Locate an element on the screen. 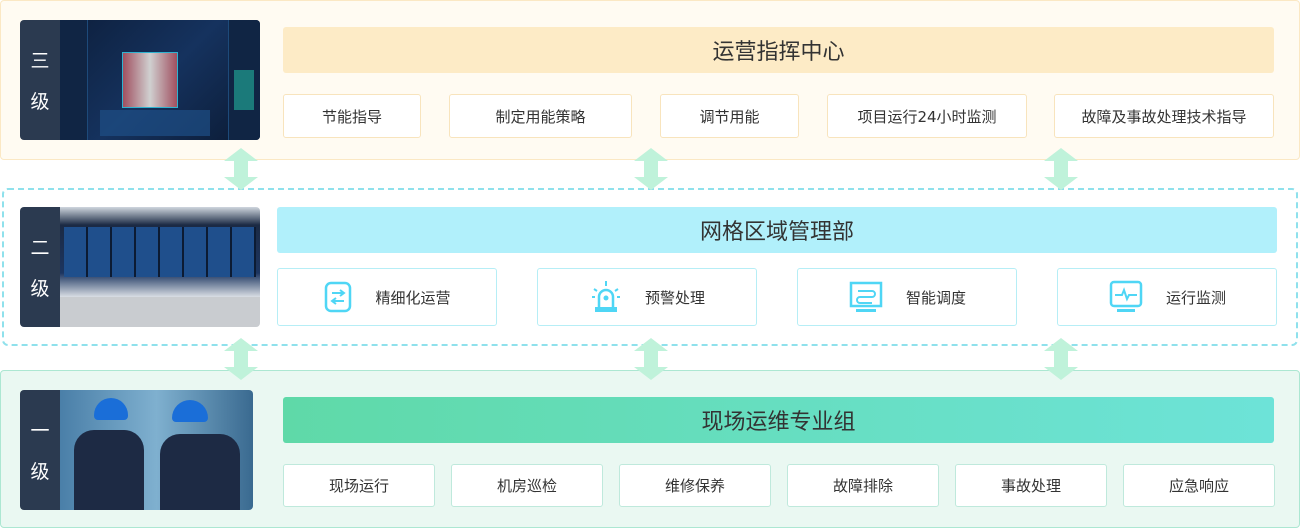 The width and height of the screenshot is (1300, 530). item-label: 精细化运营 is located at coordinates (413, 297).